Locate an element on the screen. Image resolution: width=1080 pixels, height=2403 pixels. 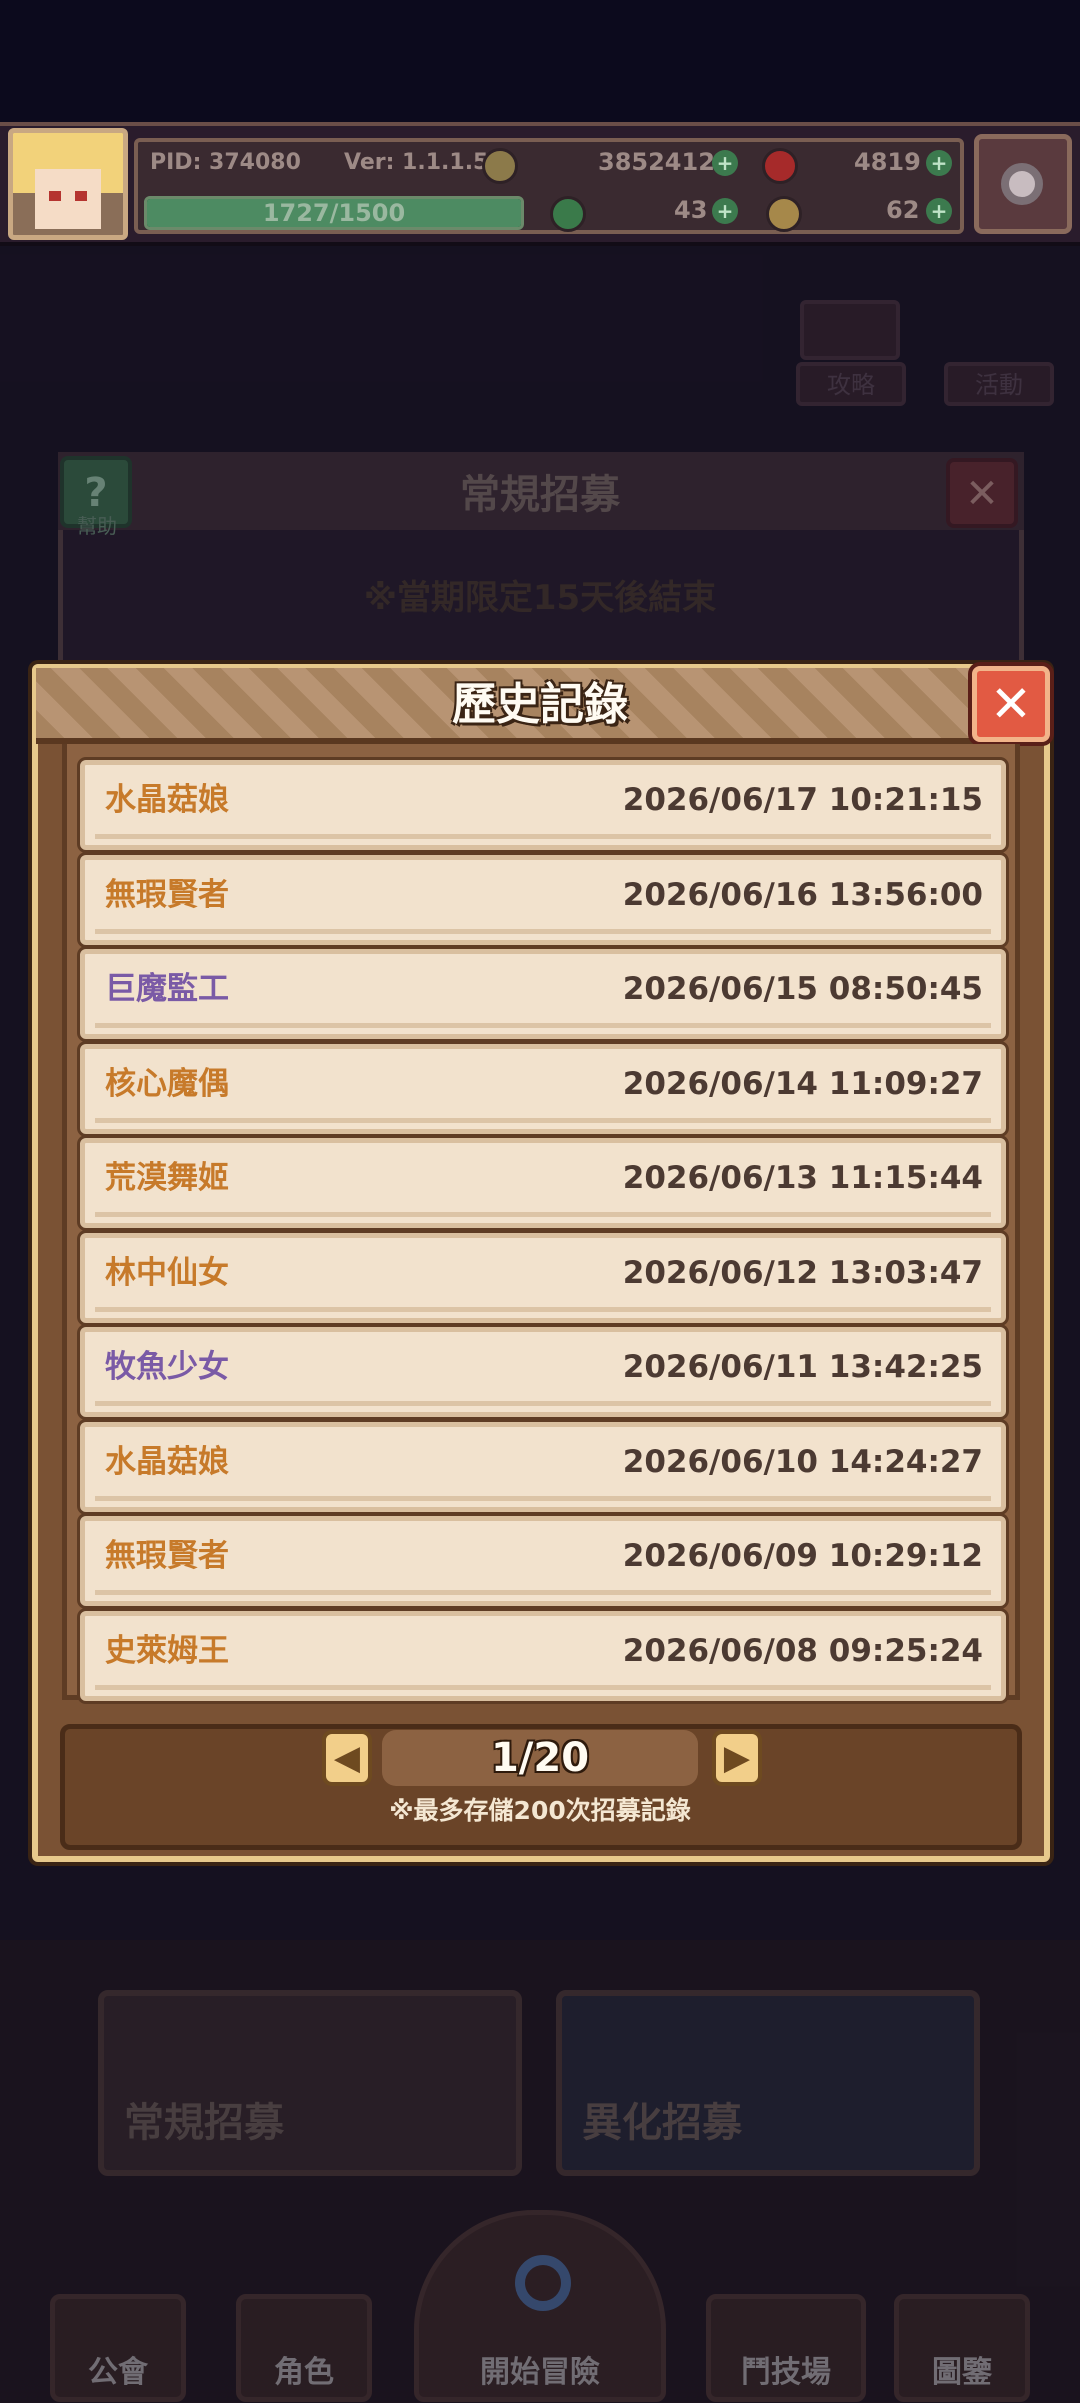
xp-text: 1727/1500 is located at coordinates (334, 213).